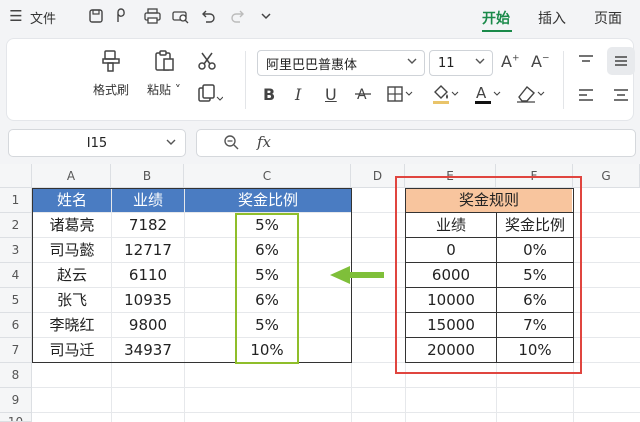  What do you see at coordinates (497, 31) in the screenshot?
I see `active-tab-indicator` at bounding box center [497, 31].